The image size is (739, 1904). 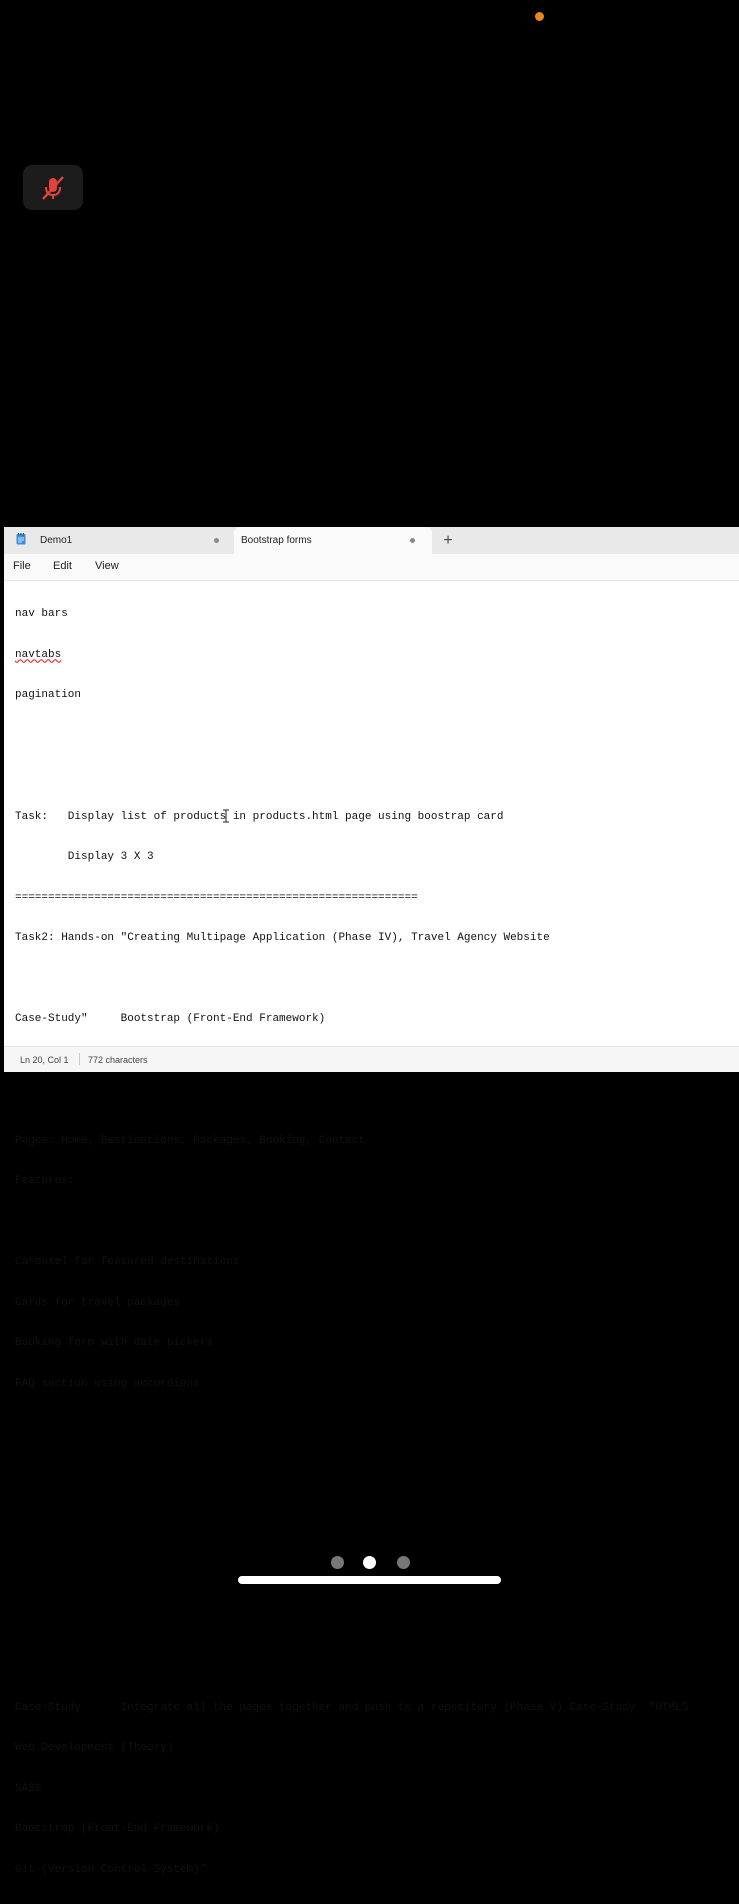 I want to click on tab-label: Bootstrap forms, so click(x=276, y=540).